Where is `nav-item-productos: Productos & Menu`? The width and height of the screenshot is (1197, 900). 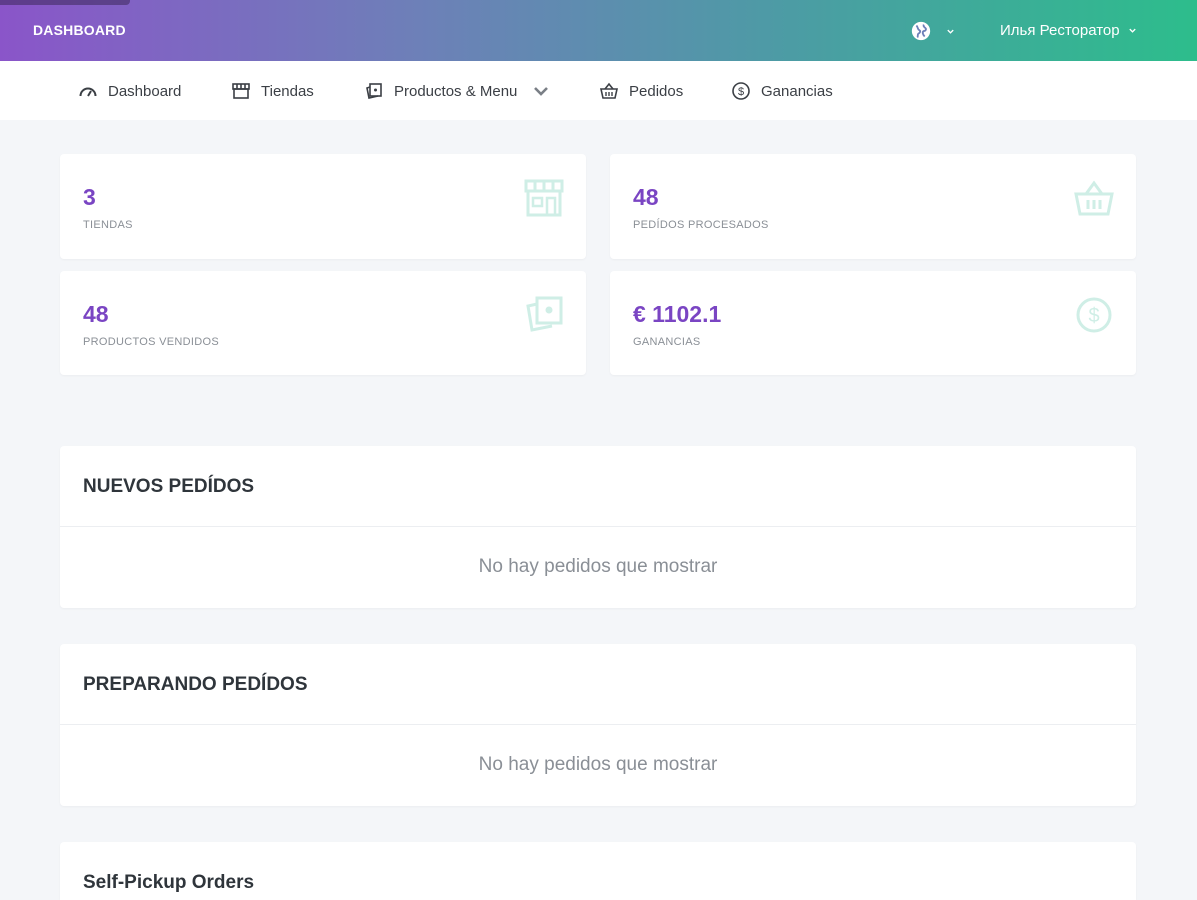
nav-item-productos: Productos & Menu is located at coordinates (457, 91).